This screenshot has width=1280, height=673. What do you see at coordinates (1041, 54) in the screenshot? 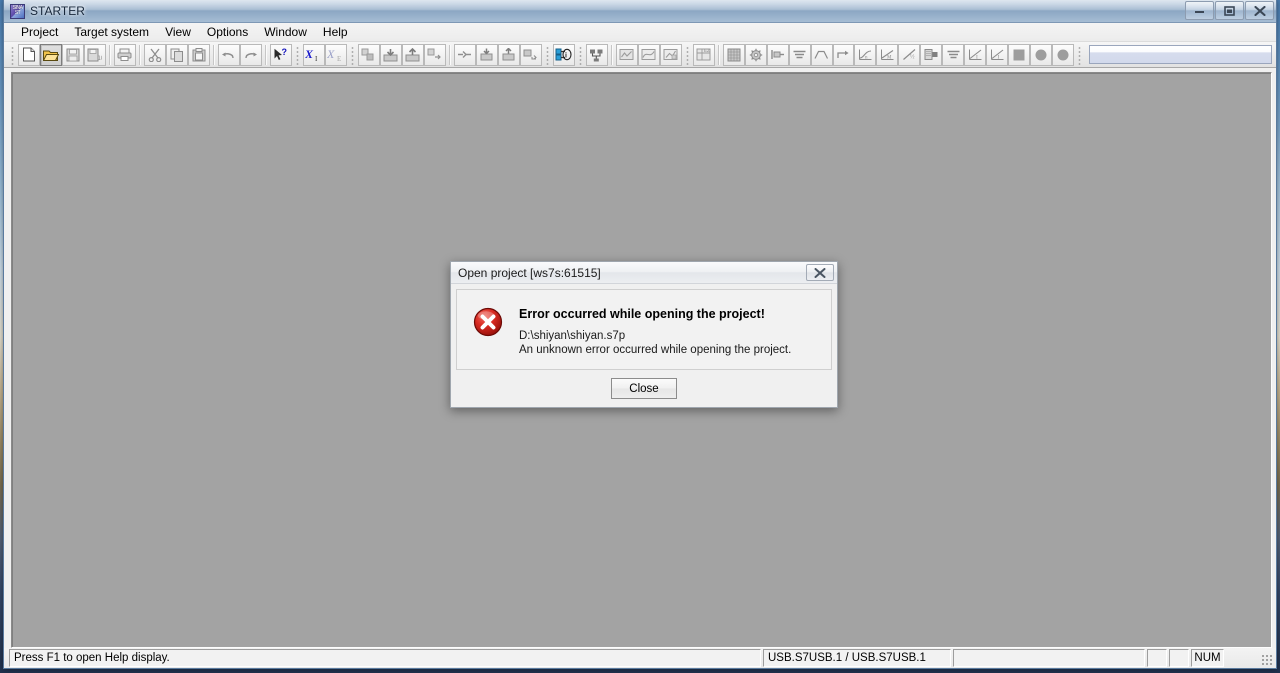
I see `record-circle-button` at bounding box center [1041, 54].